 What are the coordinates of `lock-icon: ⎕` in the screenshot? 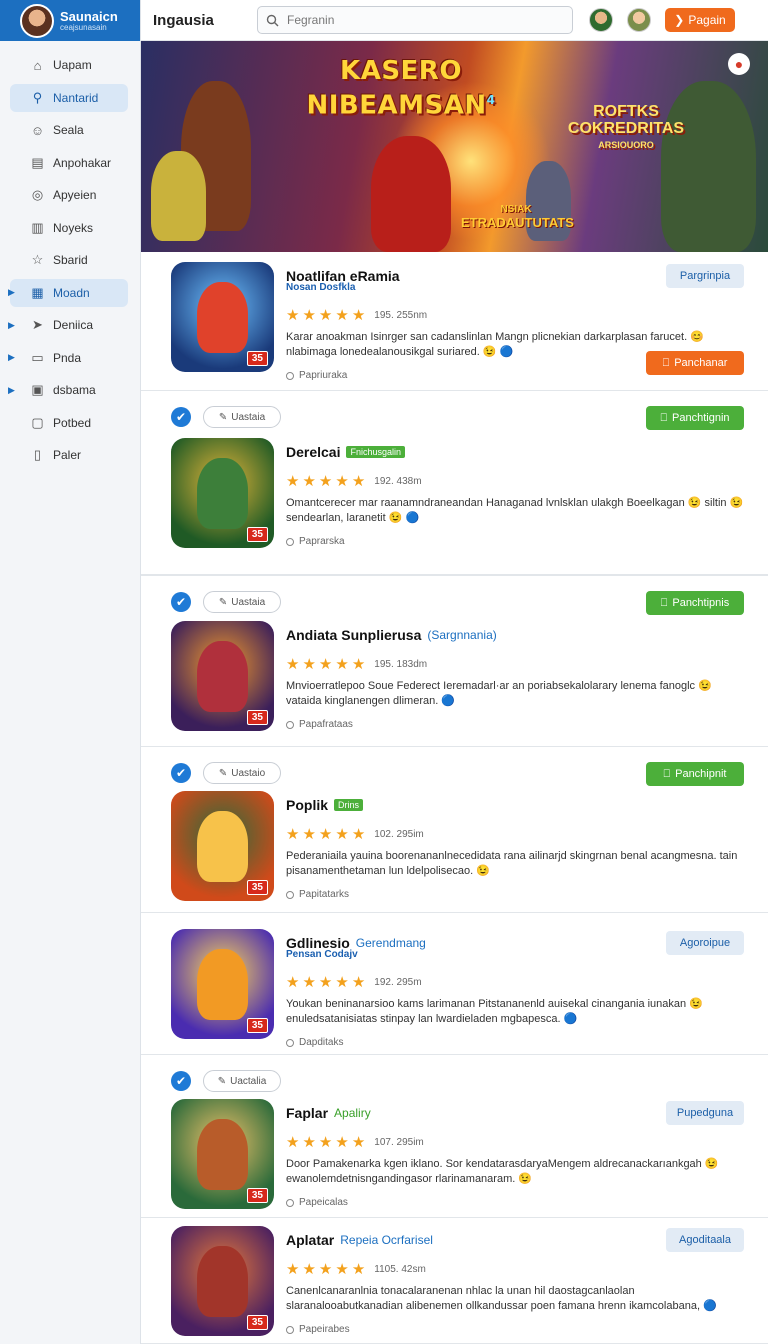 It's located at (666, 362).